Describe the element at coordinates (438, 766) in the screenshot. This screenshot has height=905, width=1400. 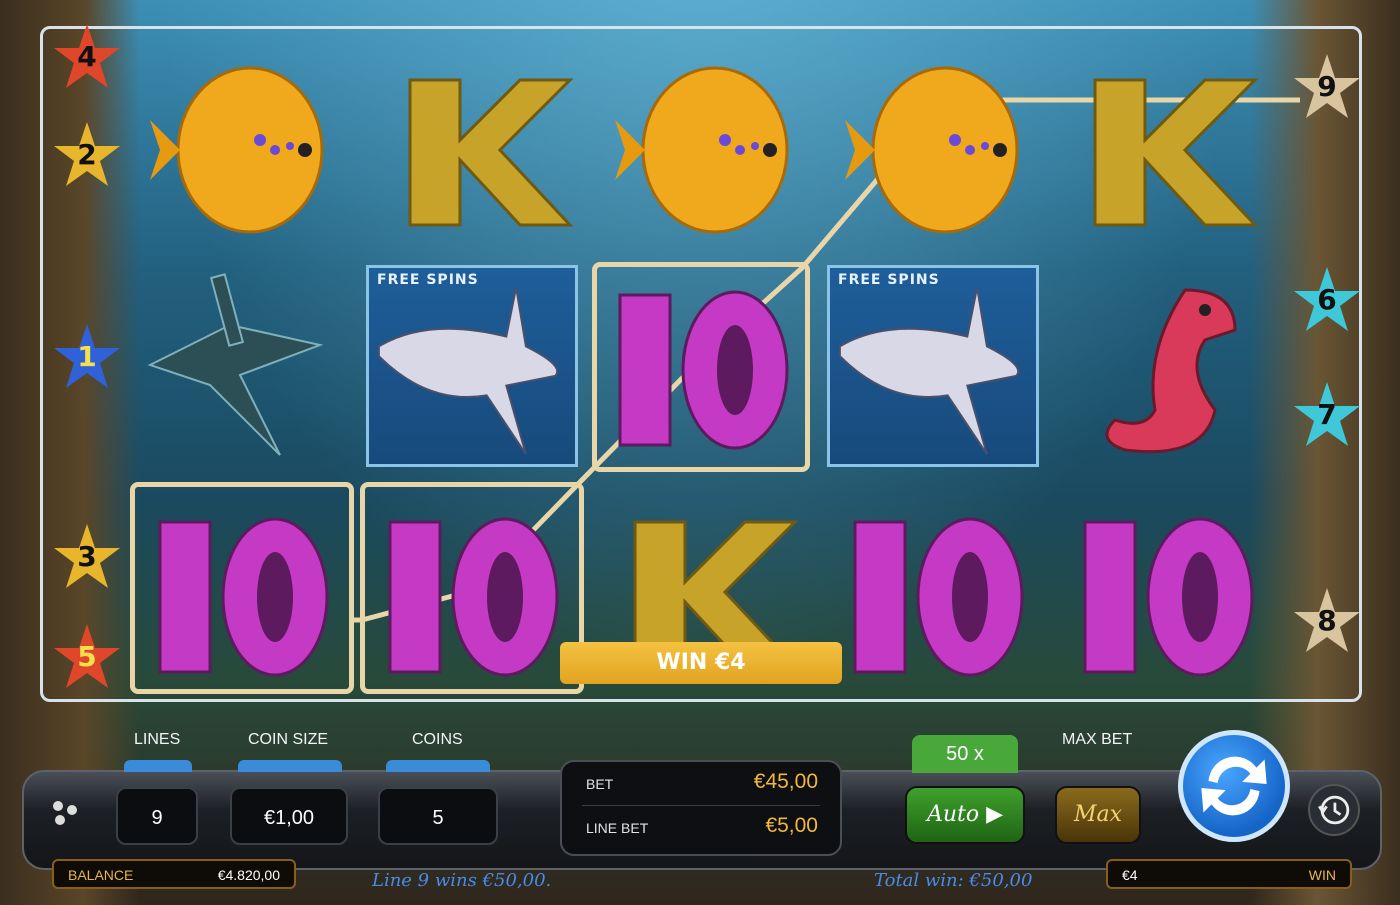
I see `coins-tab` at that location.